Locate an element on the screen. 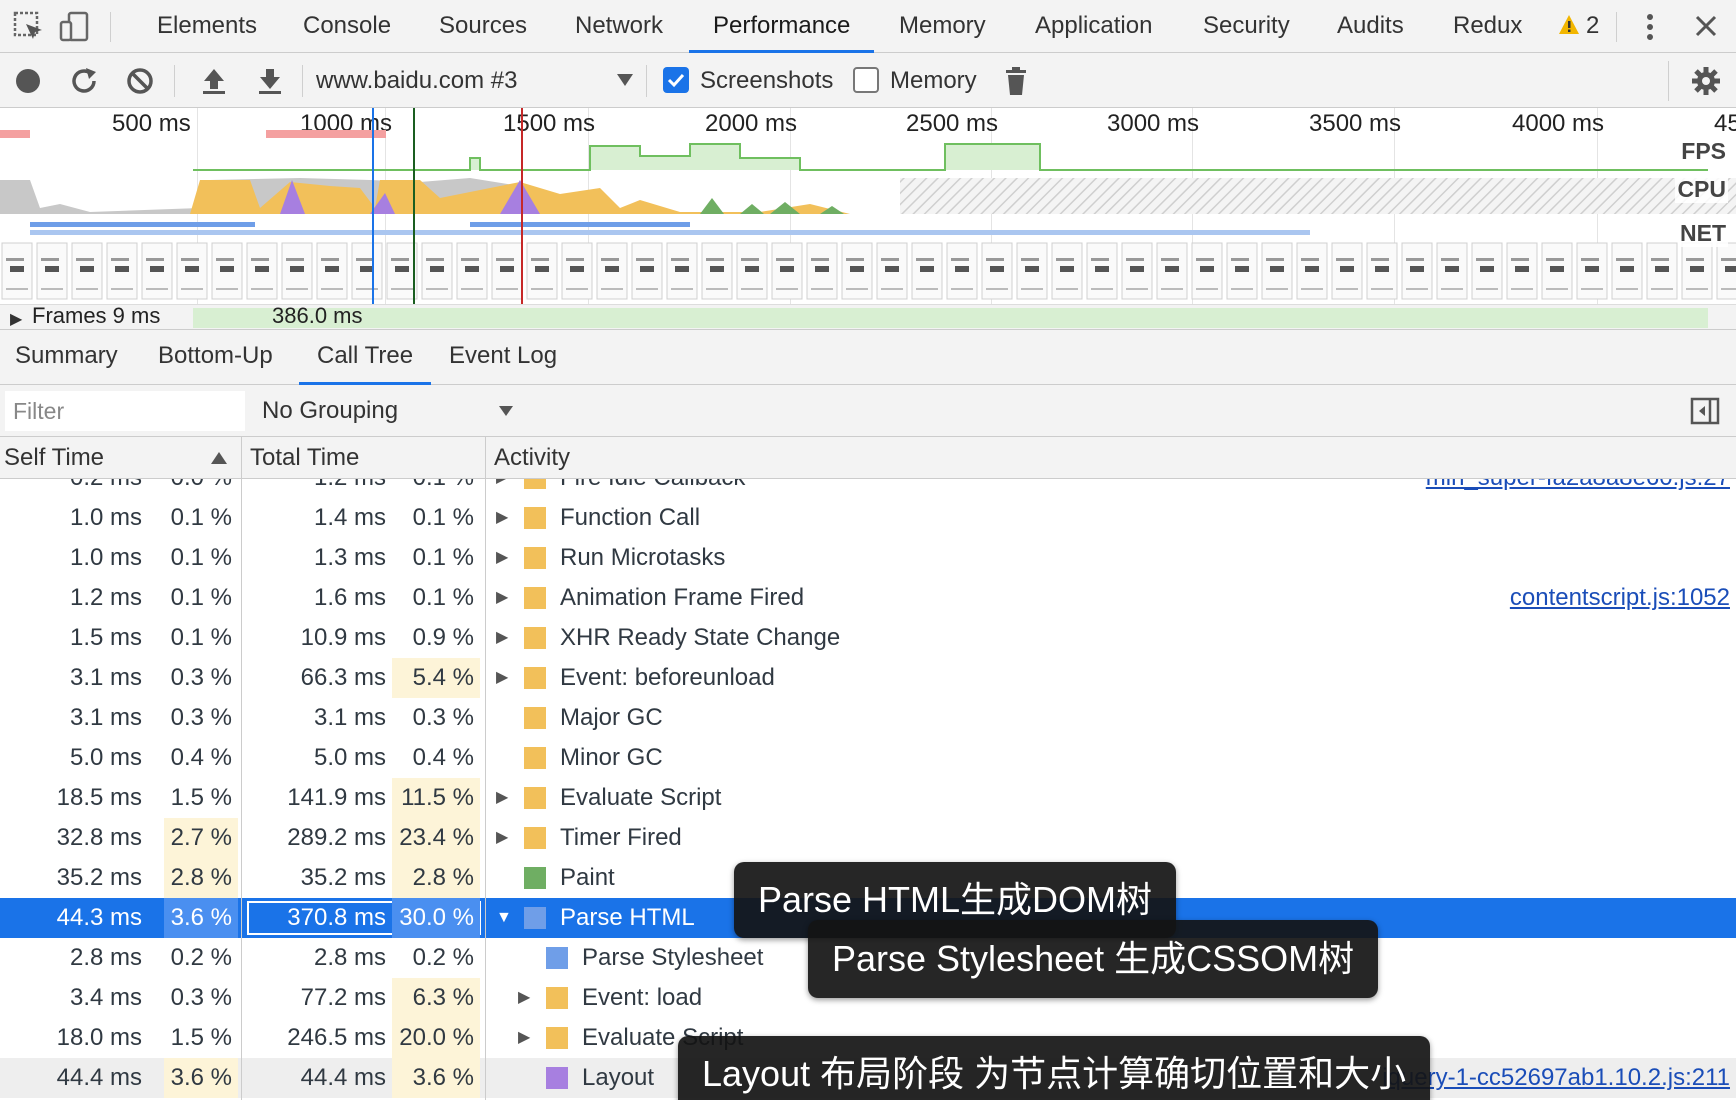  tab-summary: Summary is located at coordinates (66, 357).